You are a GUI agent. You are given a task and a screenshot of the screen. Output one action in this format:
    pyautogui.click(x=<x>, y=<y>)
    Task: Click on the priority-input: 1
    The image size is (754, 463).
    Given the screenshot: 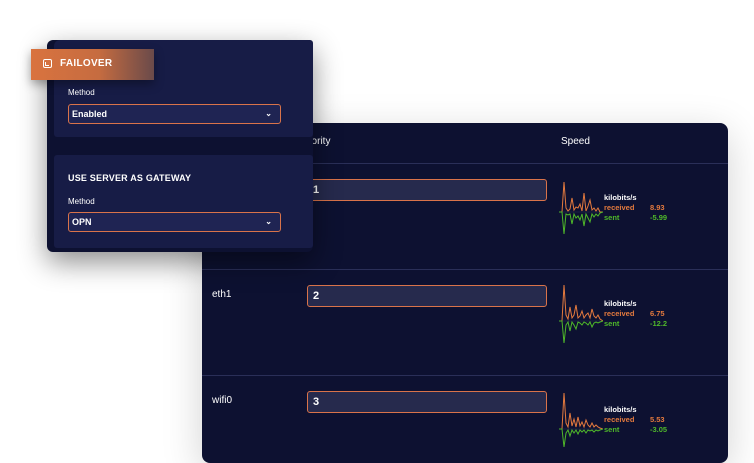 What is the action you would take?
    pyautogui.click(x=427, y=190)
    